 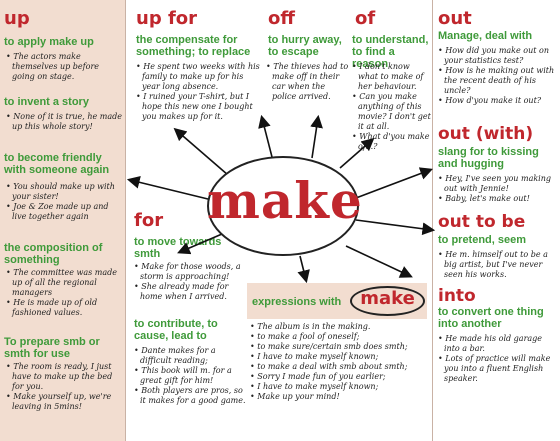 I want to click on arrow-out, so click(x=394, y=183).